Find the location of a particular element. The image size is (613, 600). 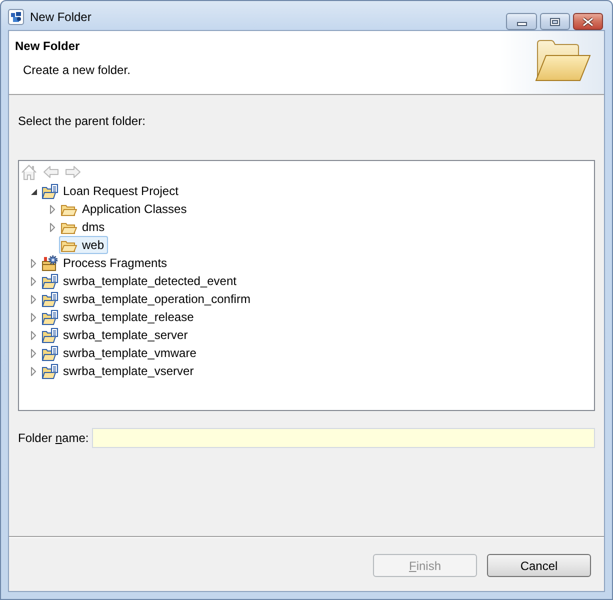

minimize-button is located at coordinates (521, 21).